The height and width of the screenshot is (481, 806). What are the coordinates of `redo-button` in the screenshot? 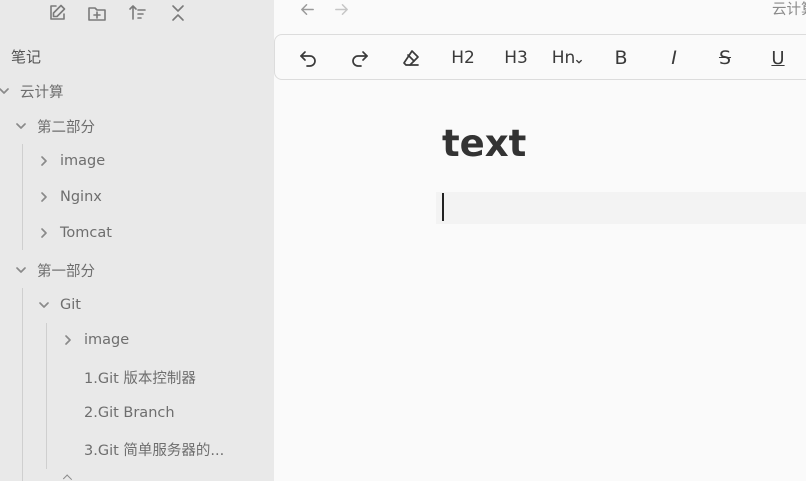 It's located at (360, 58).